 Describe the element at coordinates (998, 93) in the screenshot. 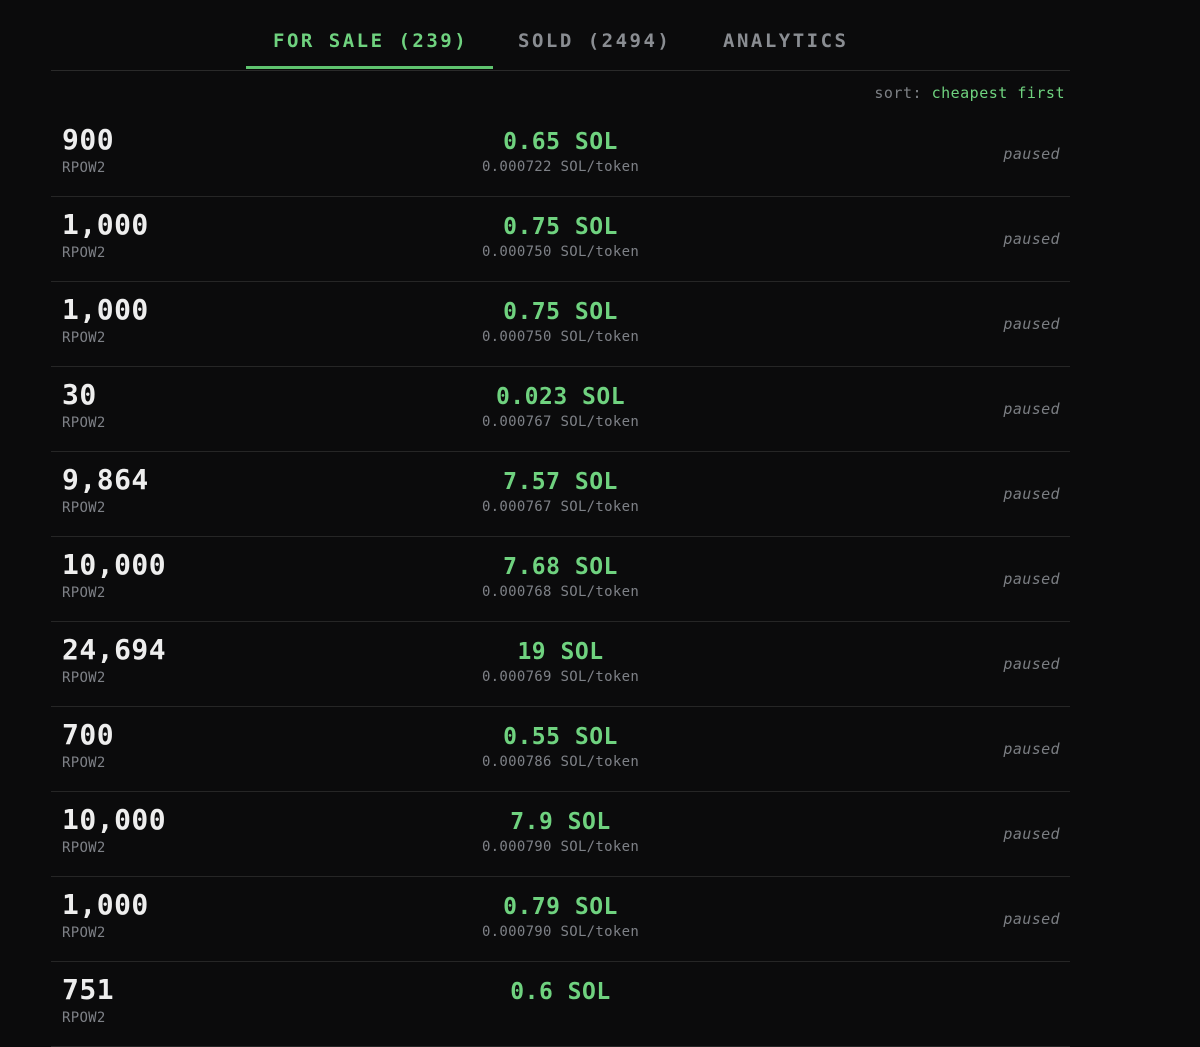

I see `sort-select: cheapest first` at that location.